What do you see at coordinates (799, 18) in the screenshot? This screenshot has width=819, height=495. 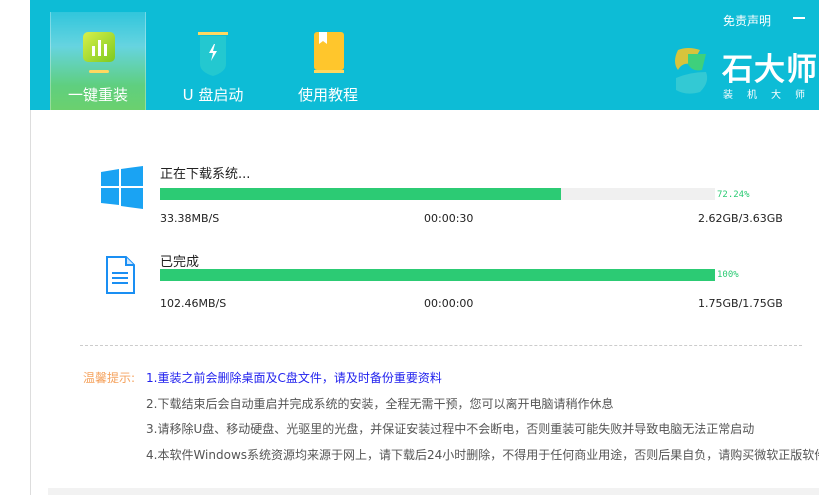 I see `minimize-button` at bounding box center [799, 18].